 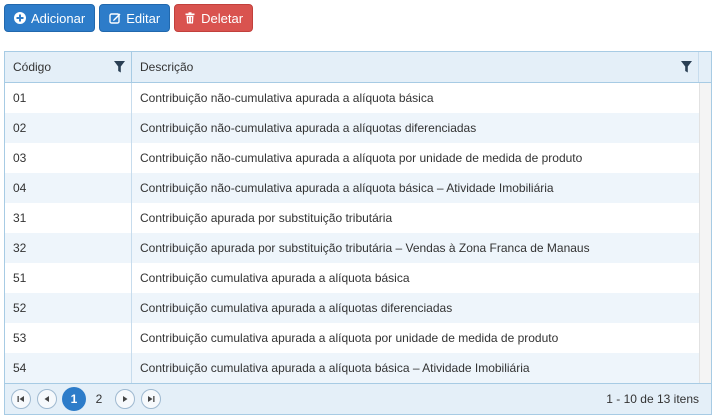 I want to click on column-header-description-label: Descrição, so click(x=167, y=67).